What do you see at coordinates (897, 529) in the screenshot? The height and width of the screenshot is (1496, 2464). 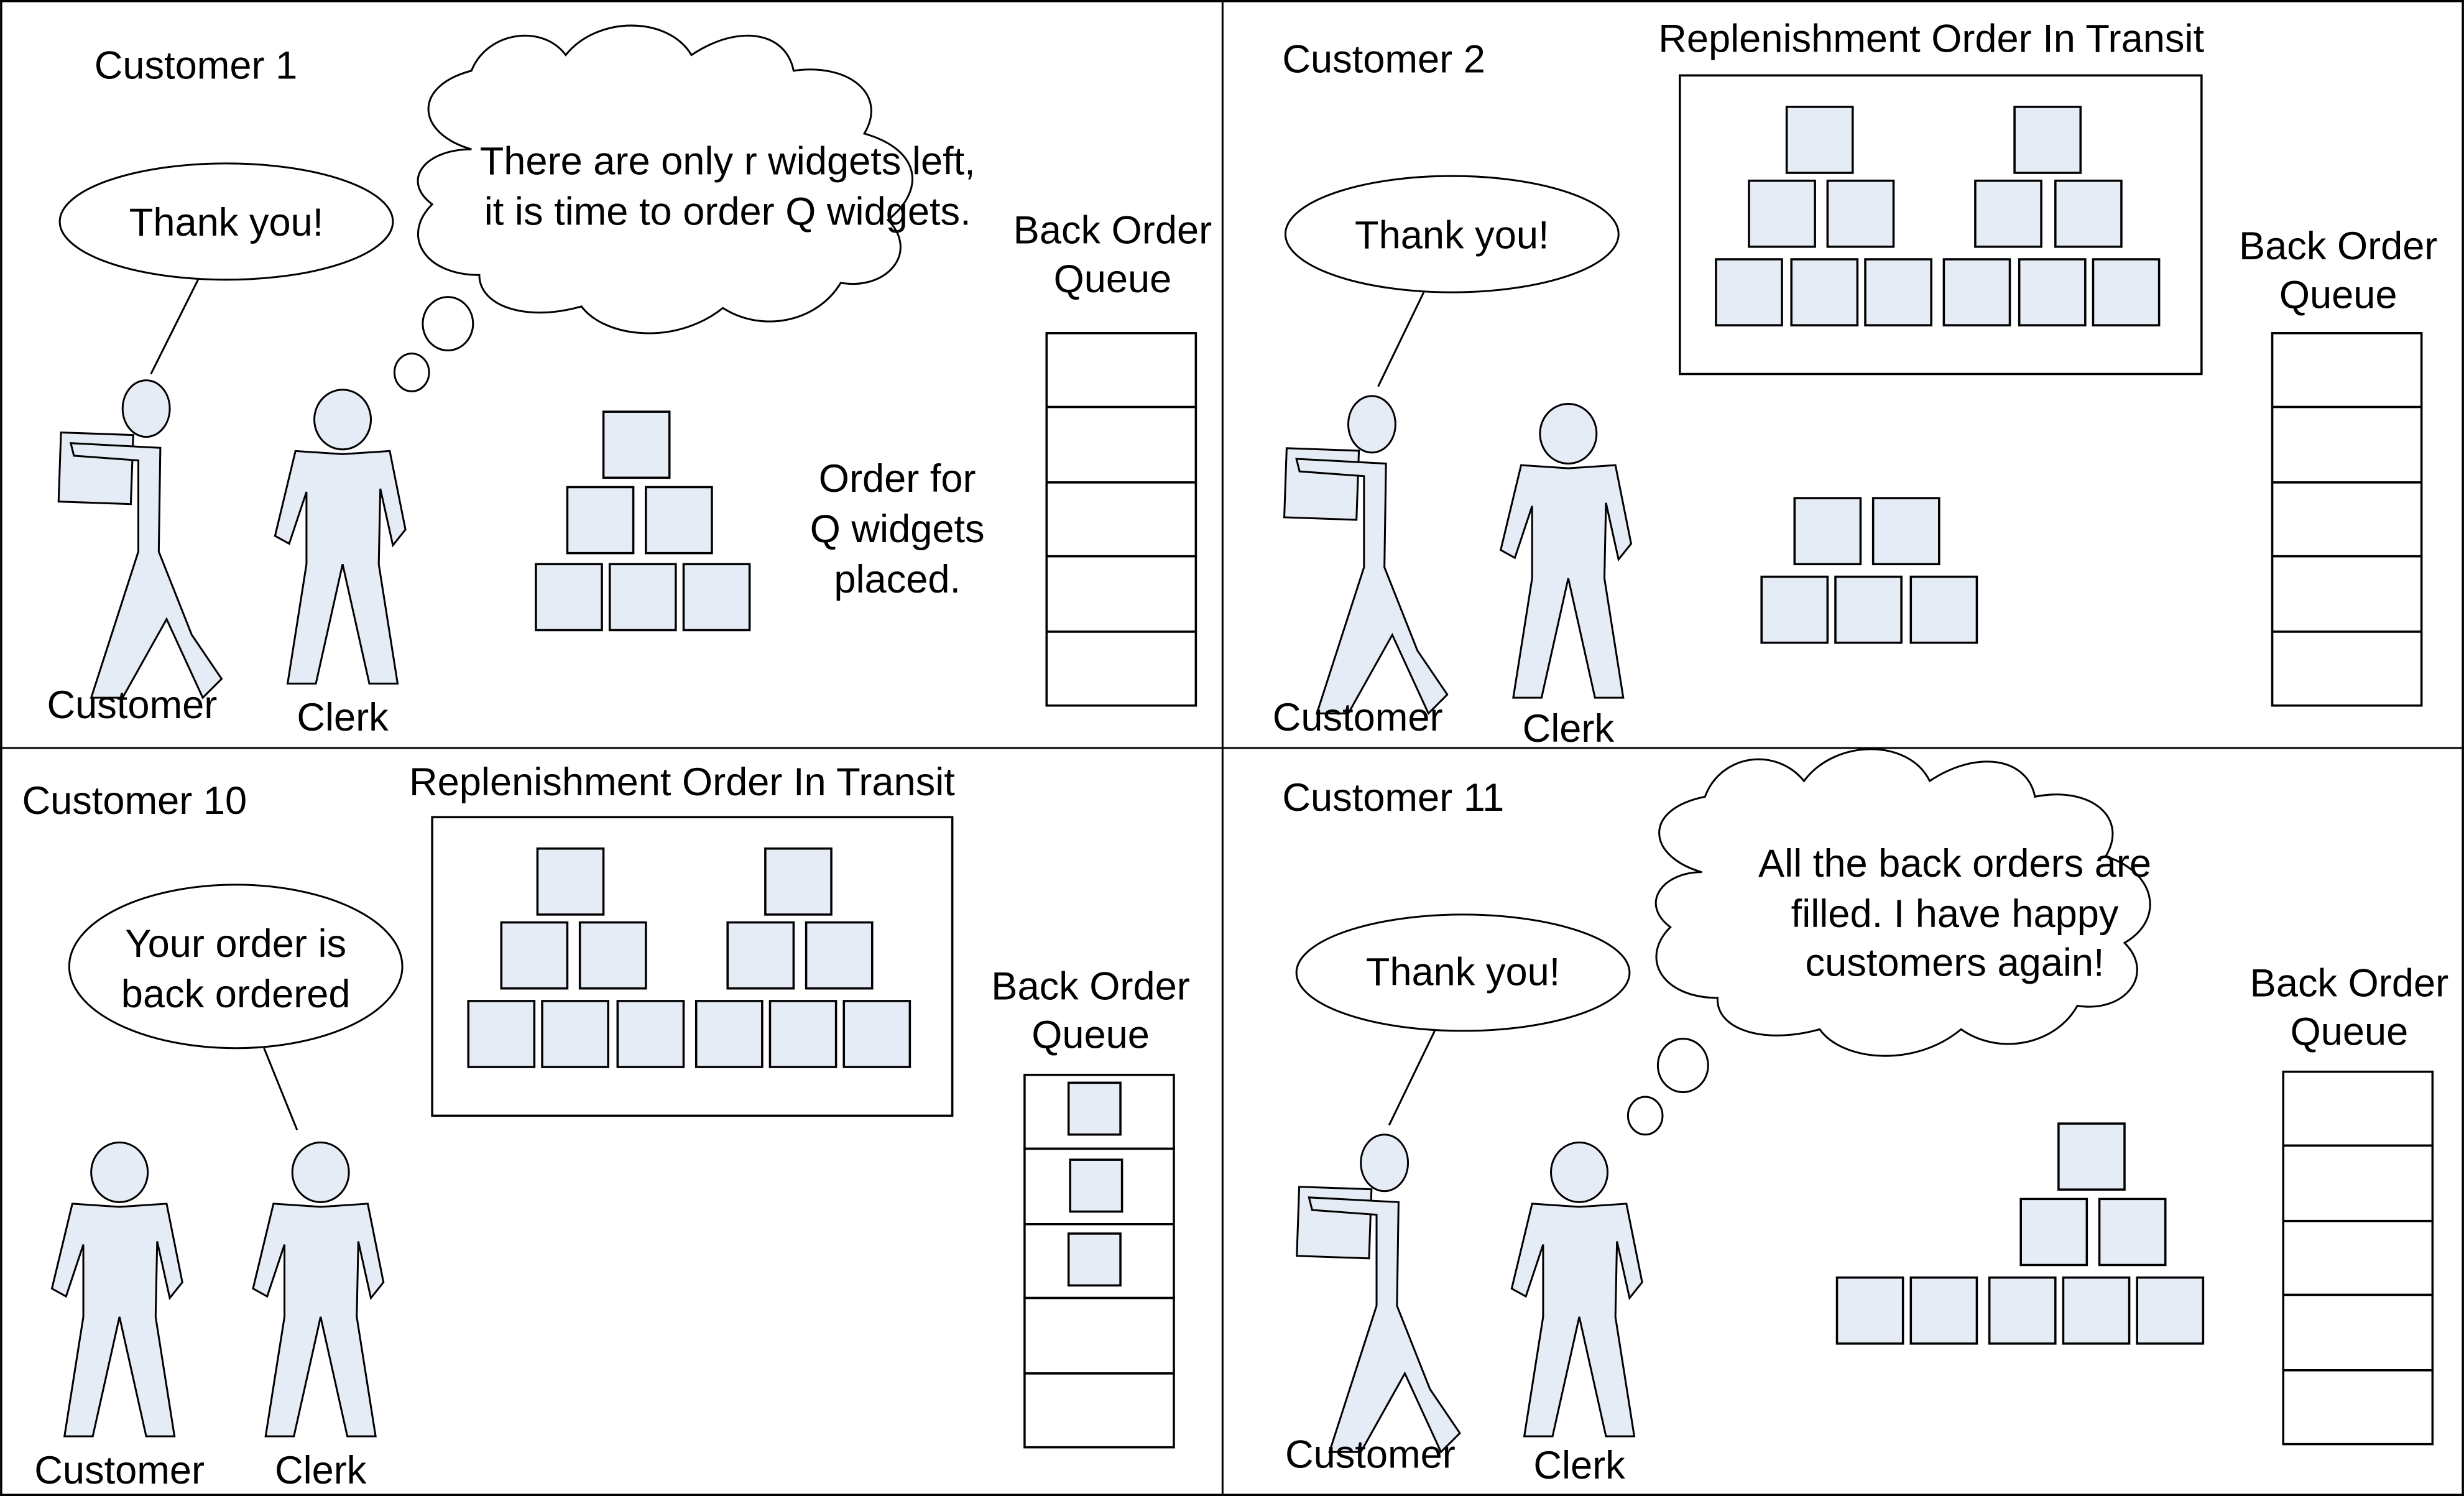 I see `order-note-line: Q widgets` at bounding box center [897, 529].